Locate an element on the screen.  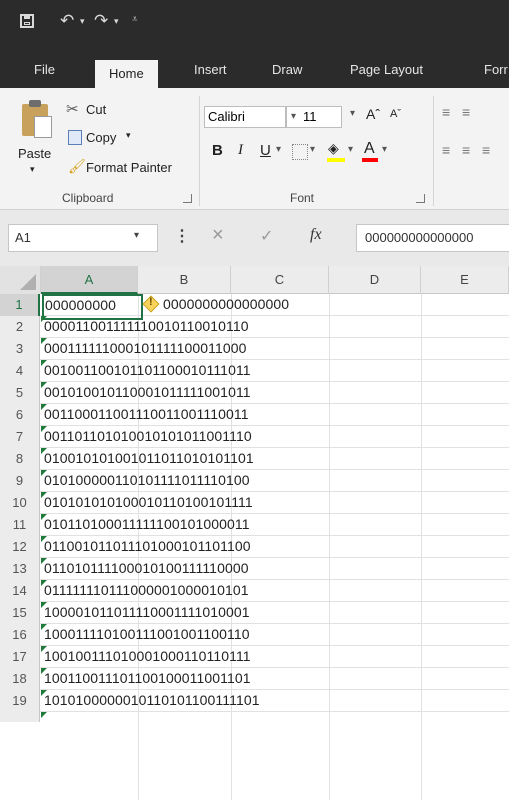
row-header: 12 is located at coordinates (20, 547).